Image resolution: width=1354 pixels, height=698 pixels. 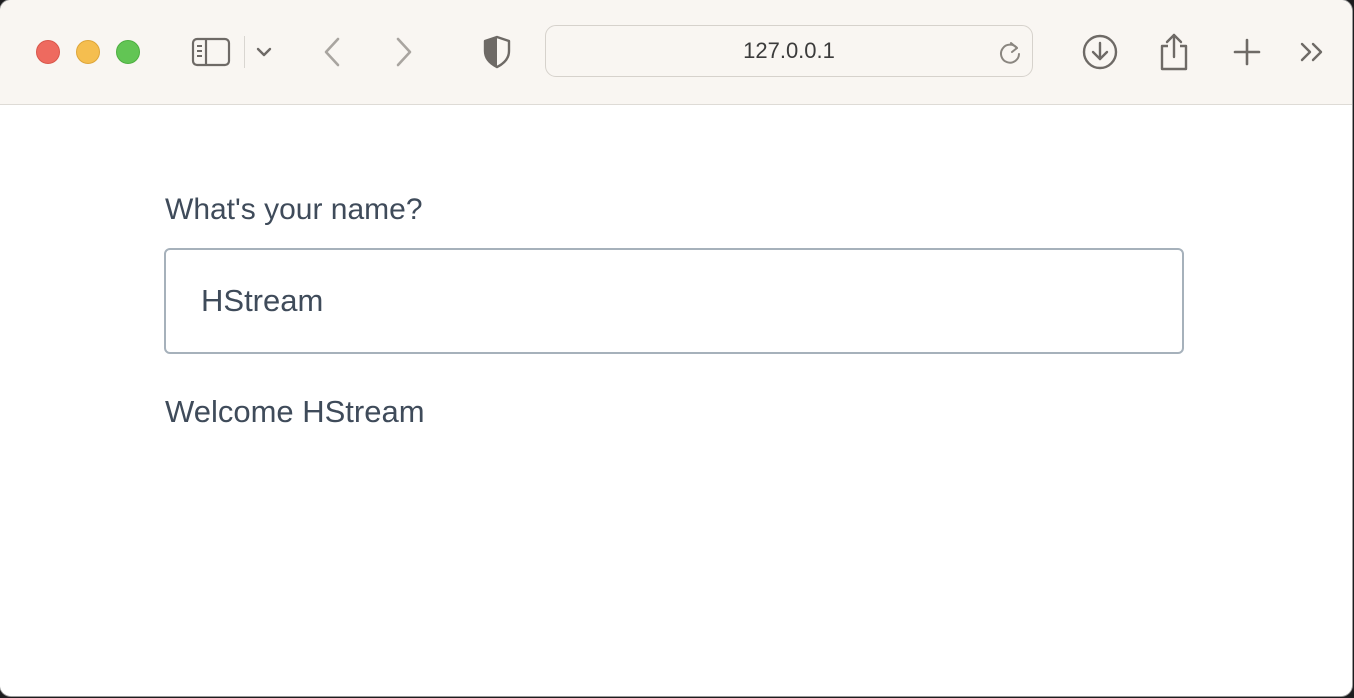 What do you see at coordinates (128, 52) in the screenshot?
I see `maximize-window-button` at bounding box center [128, 52].